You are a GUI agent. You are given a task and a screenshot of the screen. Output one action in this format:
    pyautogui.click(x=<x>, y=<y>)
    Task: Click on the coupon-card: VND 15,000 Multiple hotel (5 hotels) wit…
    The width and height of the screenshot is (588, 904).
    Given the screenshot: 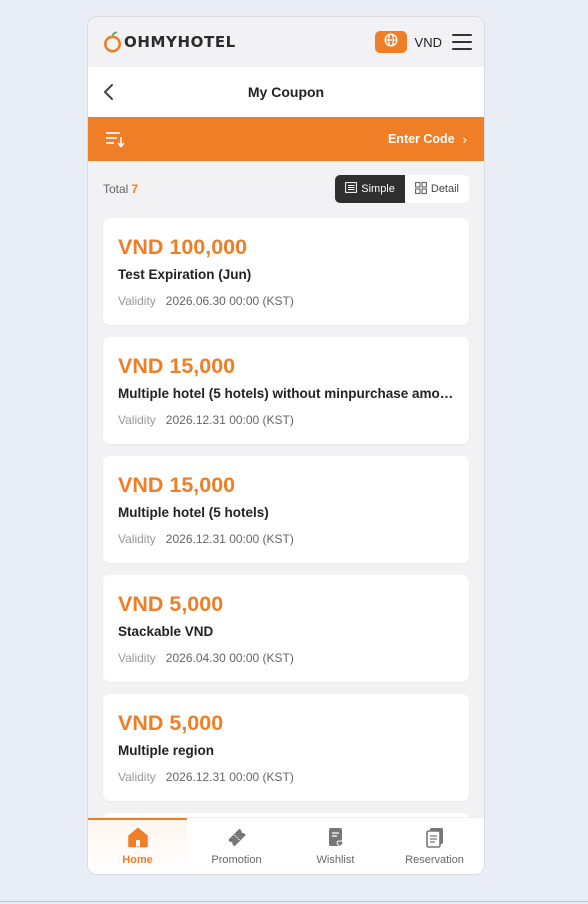 What is the action you would take?
    pyautogui.click(x=286, y=390)
    